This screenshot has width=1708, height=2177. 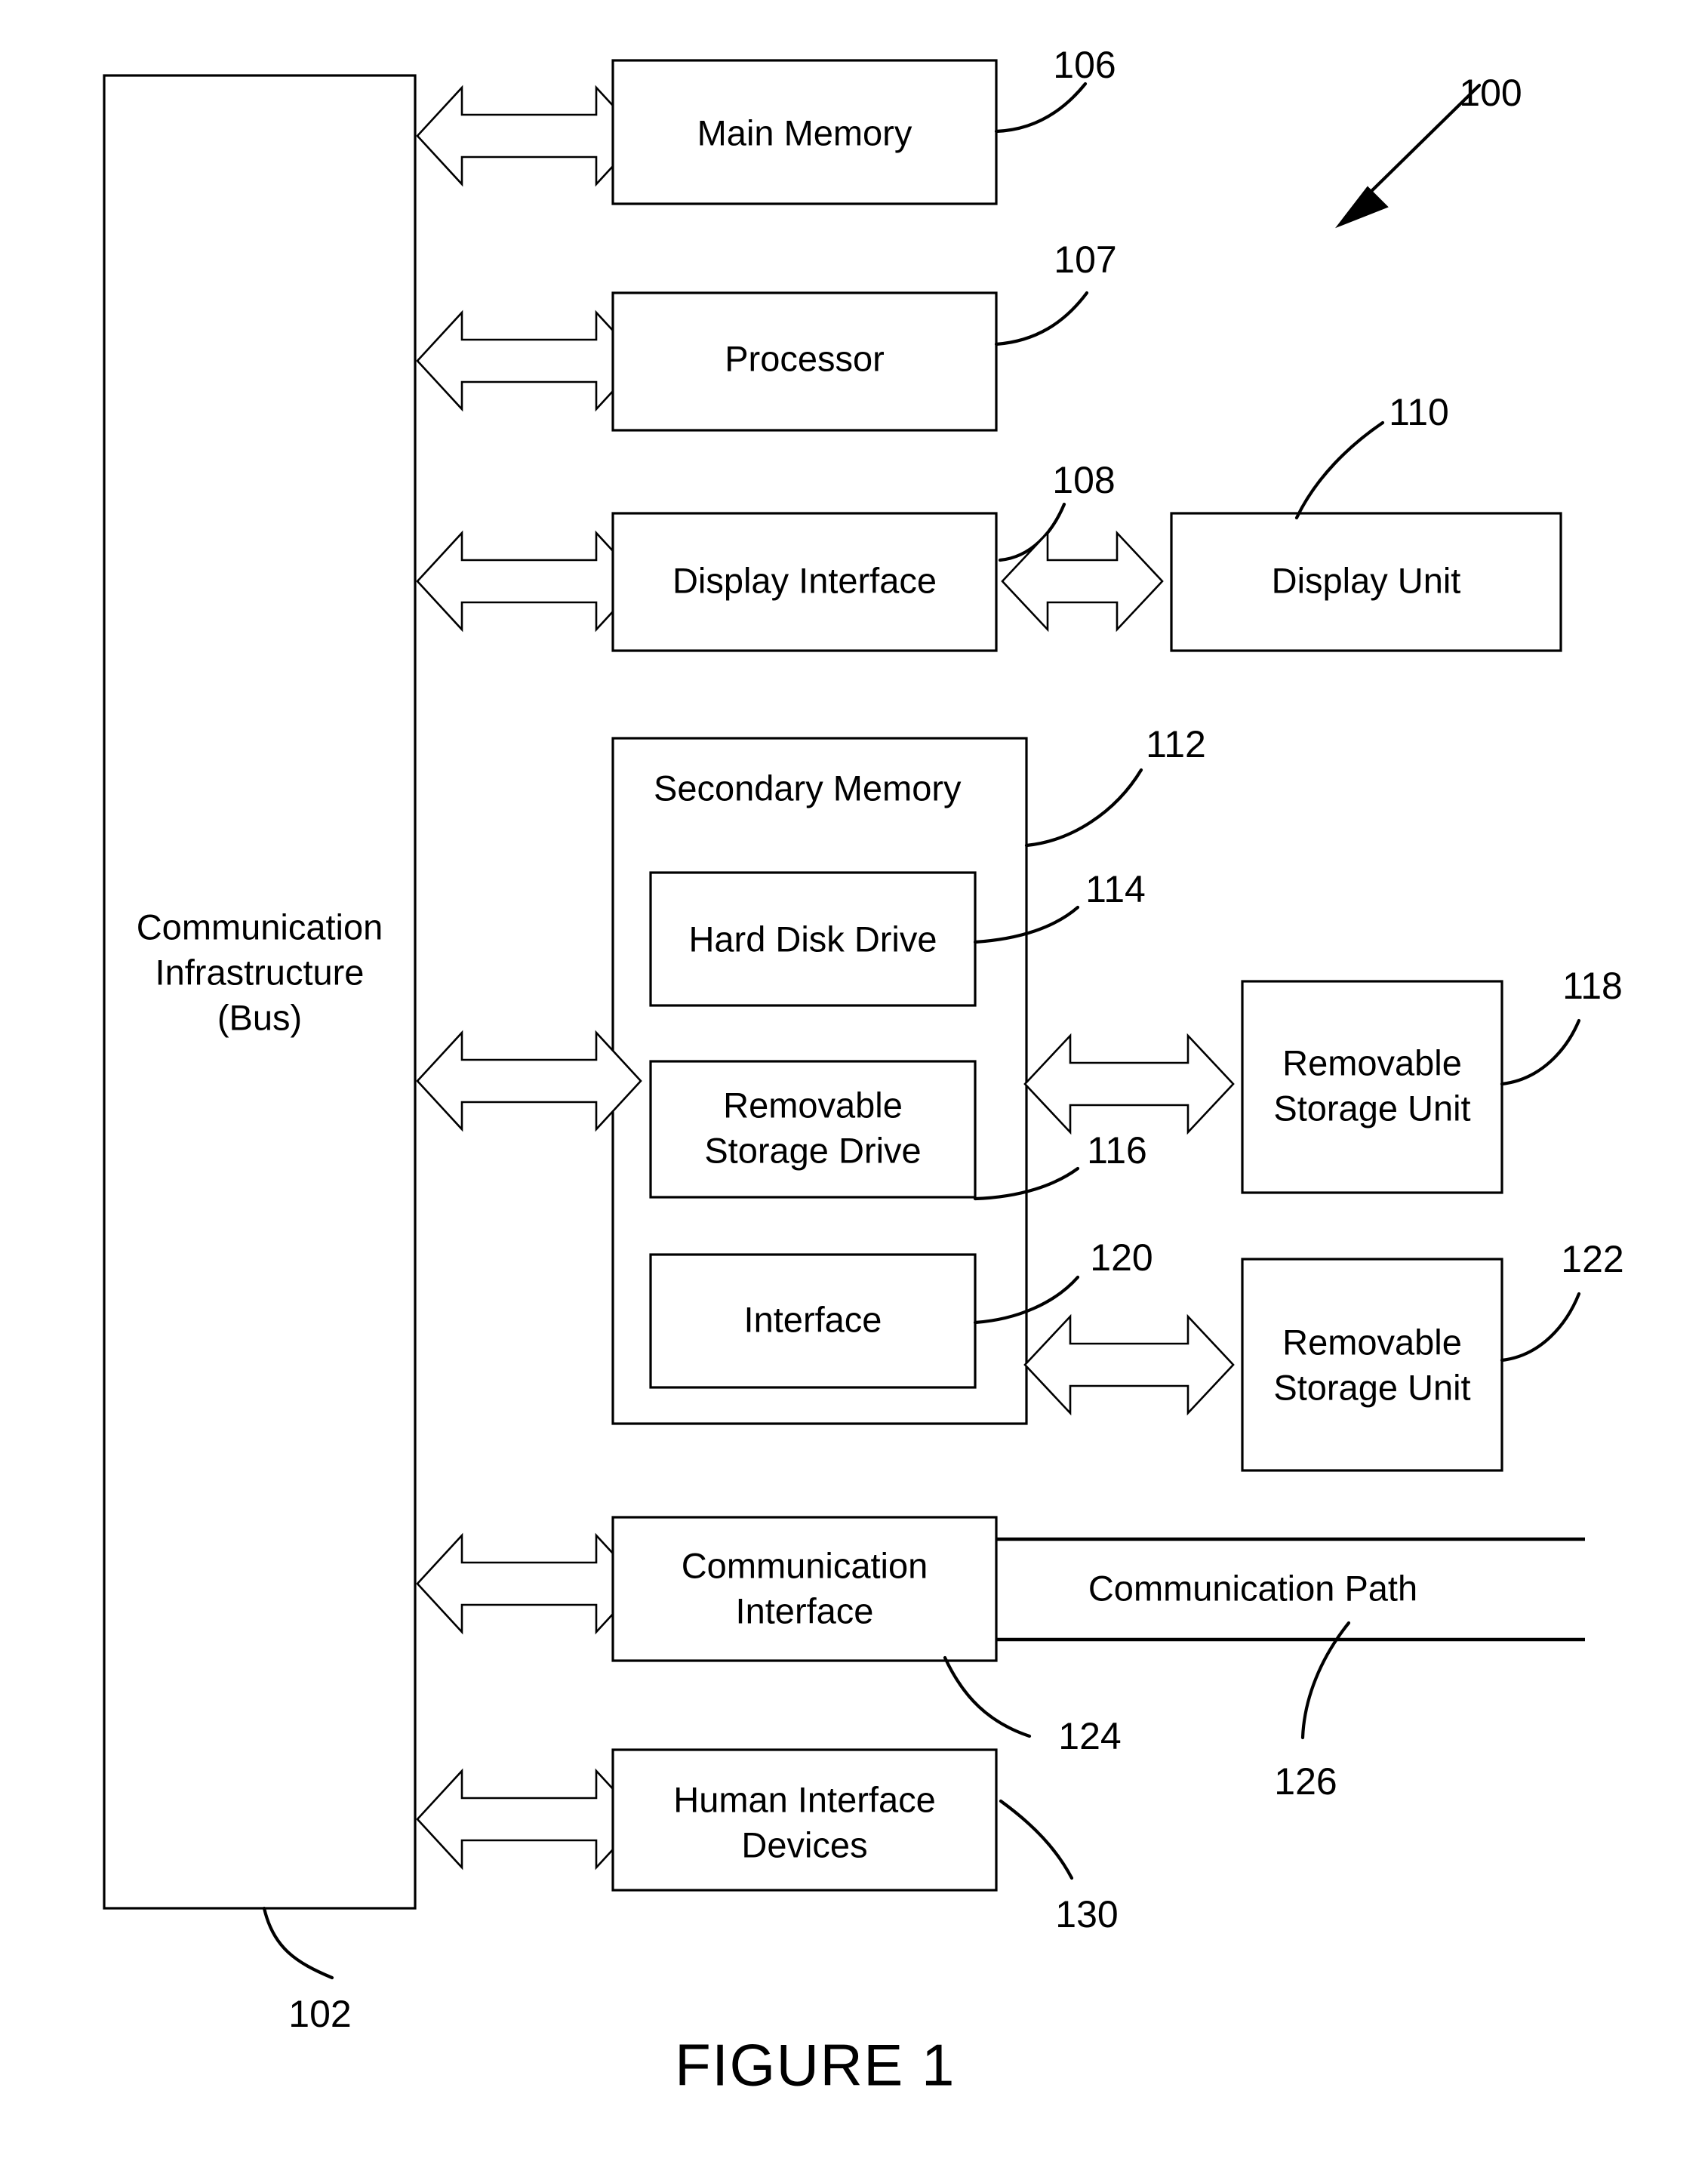 What do you see at coordinates (1367, 580) in the screenshot?
I see `display-unit-label: Display Unit` at bounding box center [1367, 580].